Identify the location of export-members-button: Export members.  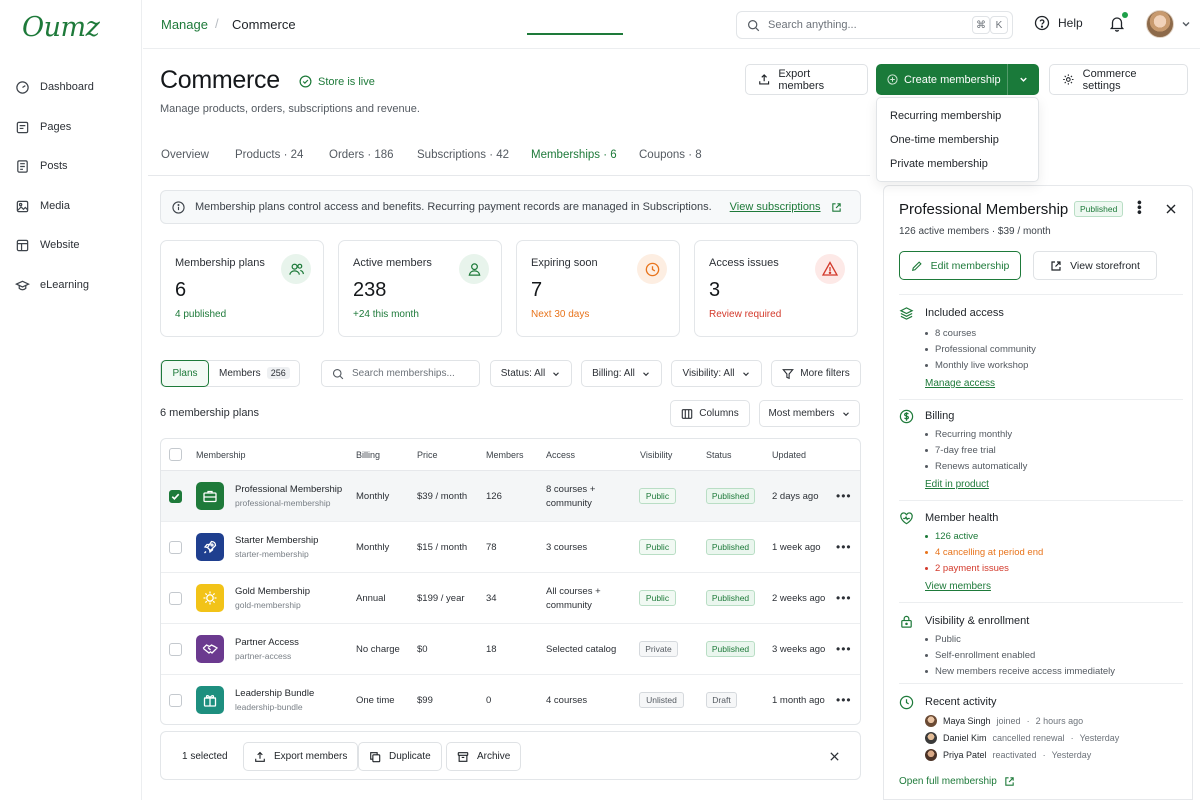
(806, 79).